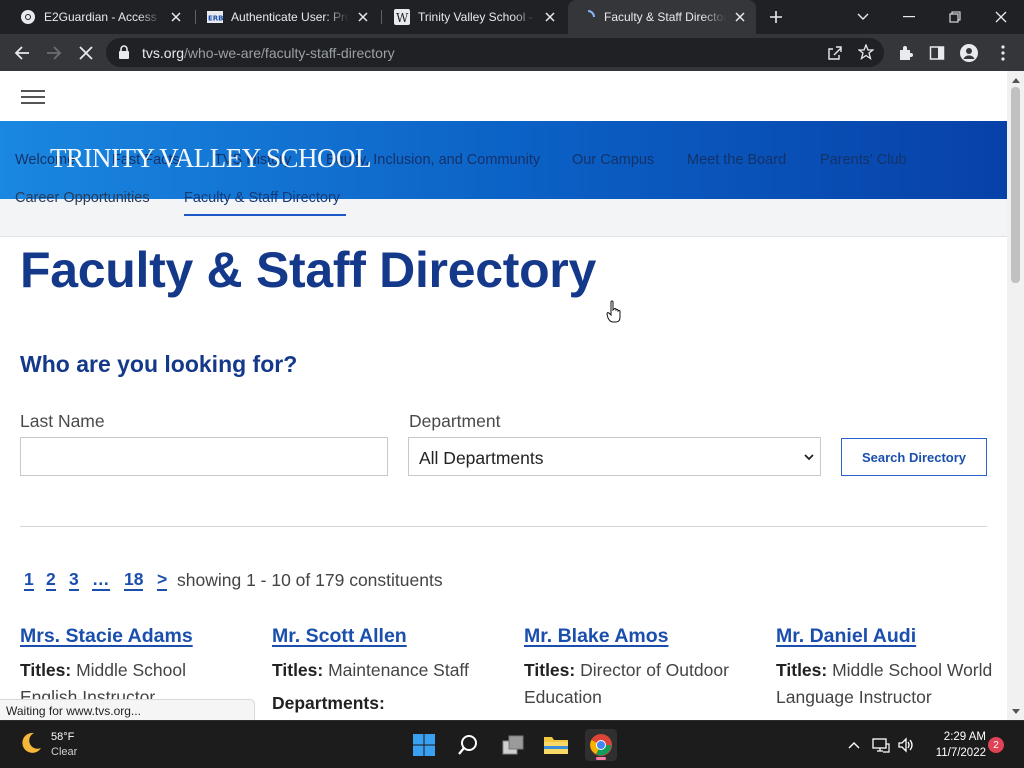 This screenshot has width=1024, height=768. I want to click on tray-chevron-up-icon, so click(854, 745).